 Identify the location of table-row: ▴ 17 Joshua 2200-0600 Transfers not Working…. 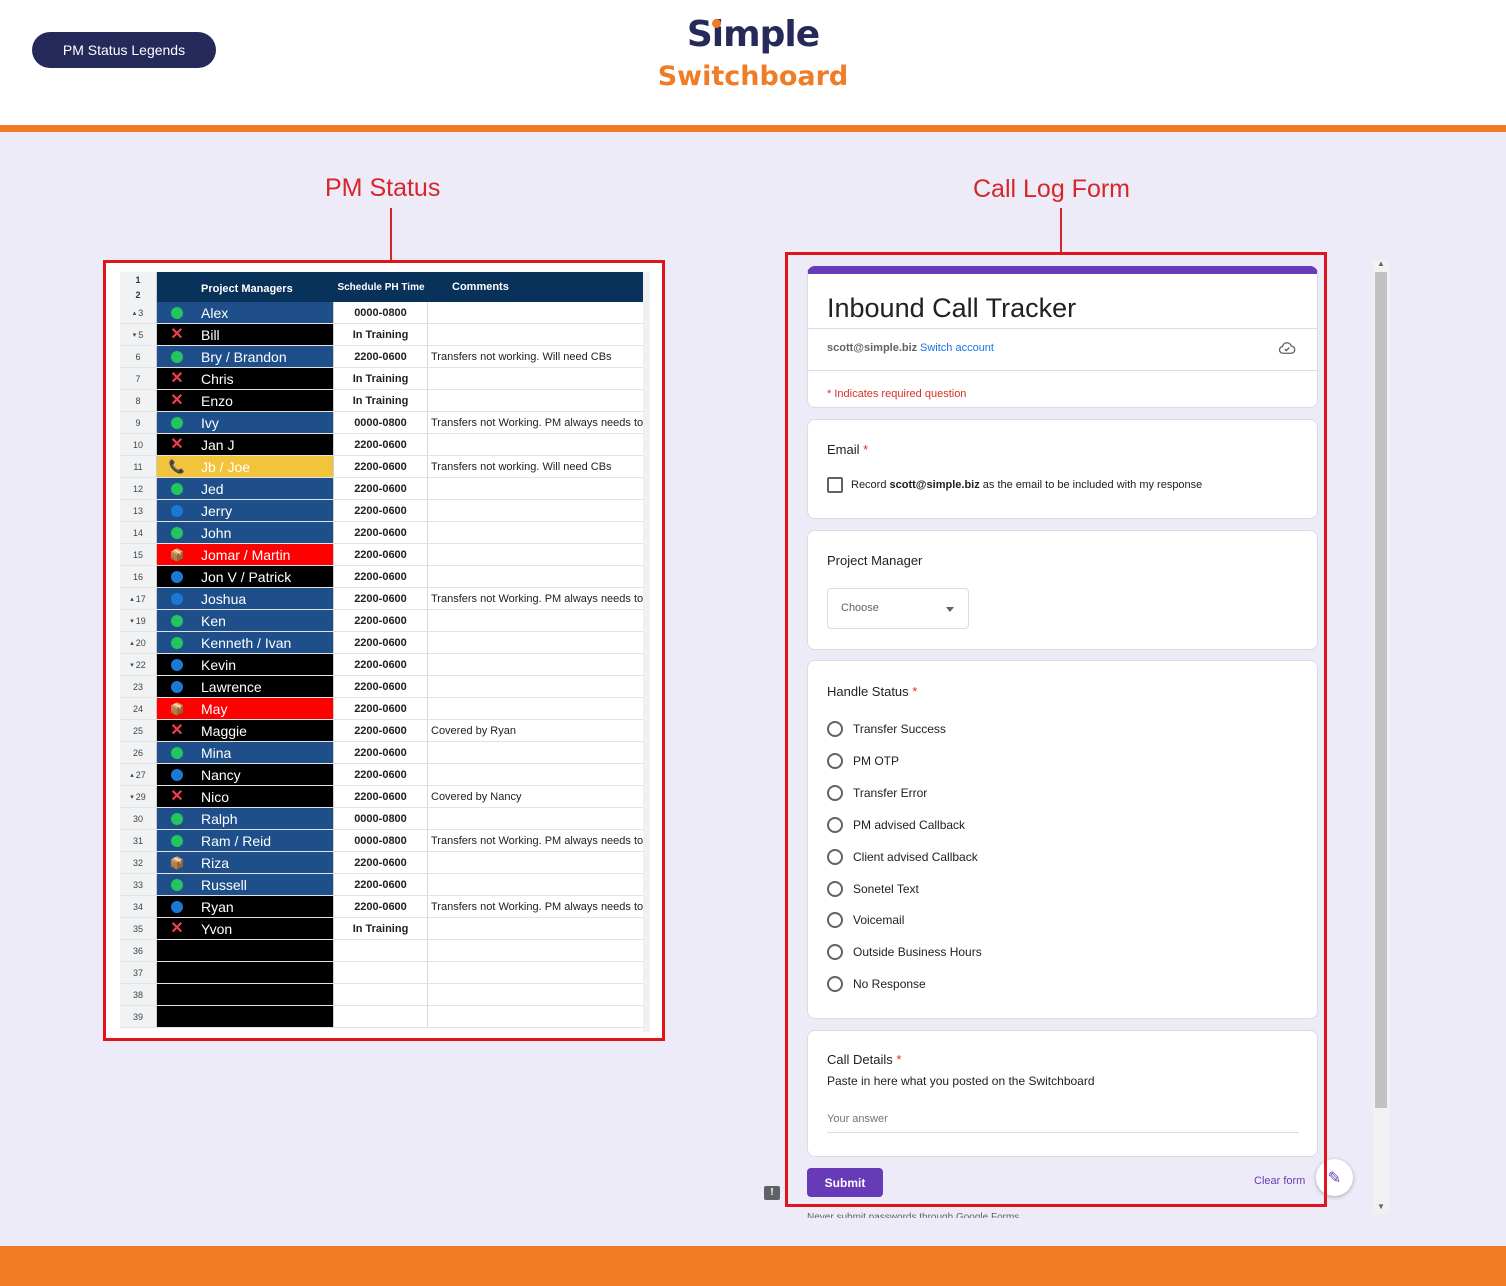
(383, 599).